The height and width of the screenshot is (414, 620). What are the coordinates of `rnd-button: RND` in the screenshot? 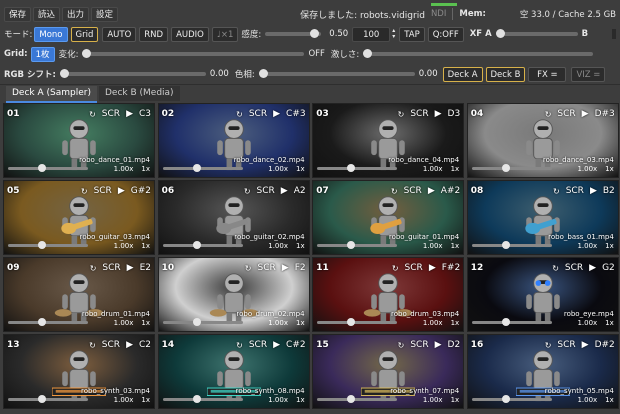 It's located at (154, 34).